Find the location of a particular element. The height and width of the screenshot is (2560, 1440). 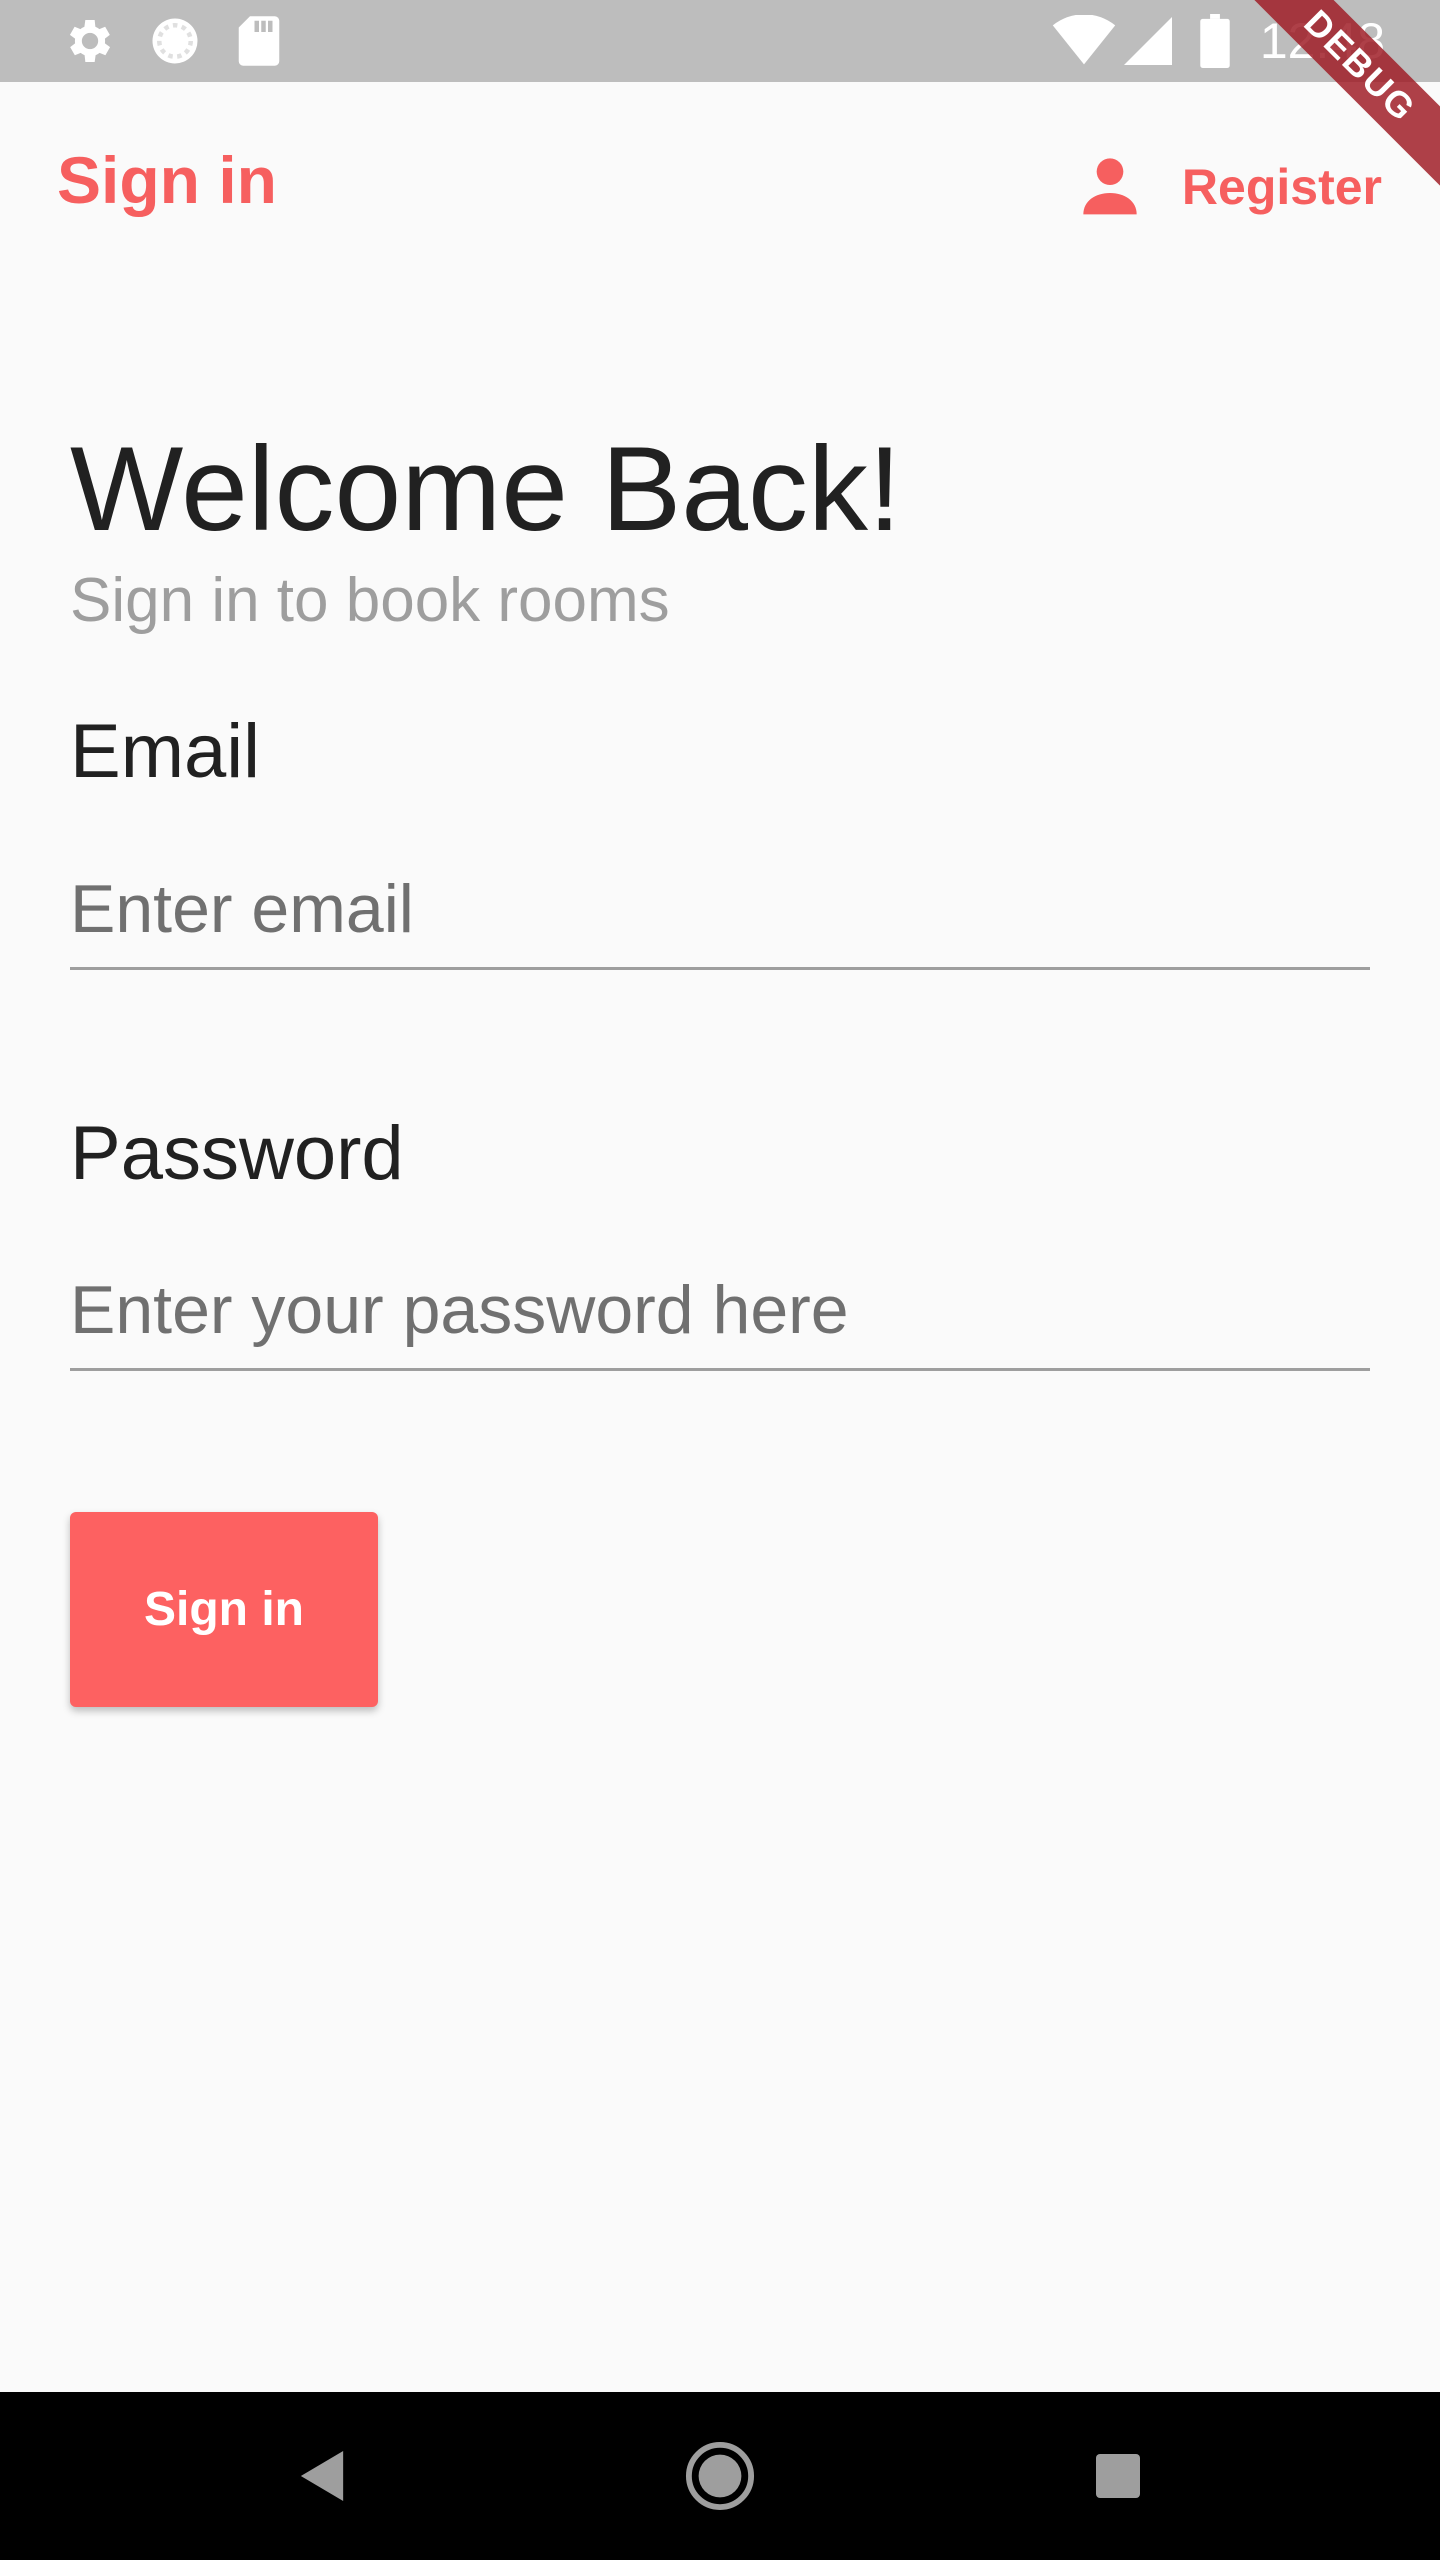

register-button: Register is located at coordinates (1230, 187).